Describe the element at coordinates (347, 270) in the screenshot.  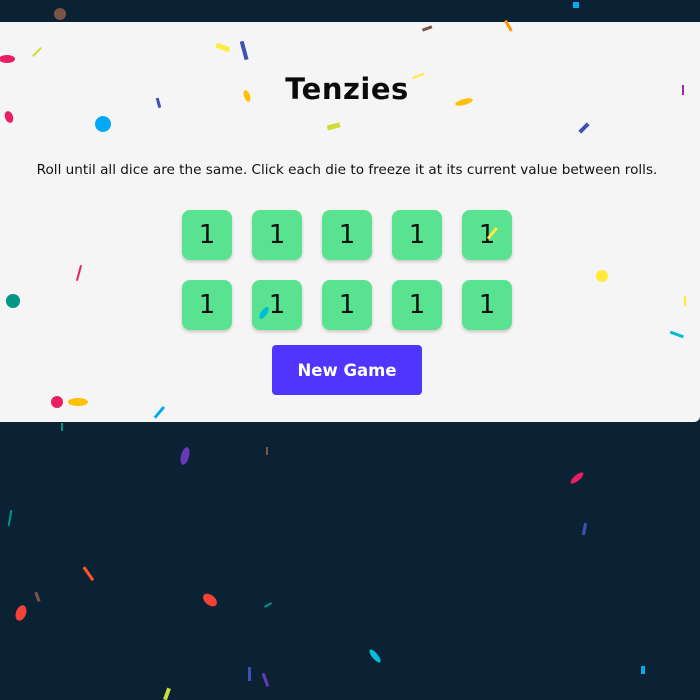
I see `dice-grid: 1 1 1 1 1 1 1 1 1 1` at that location.